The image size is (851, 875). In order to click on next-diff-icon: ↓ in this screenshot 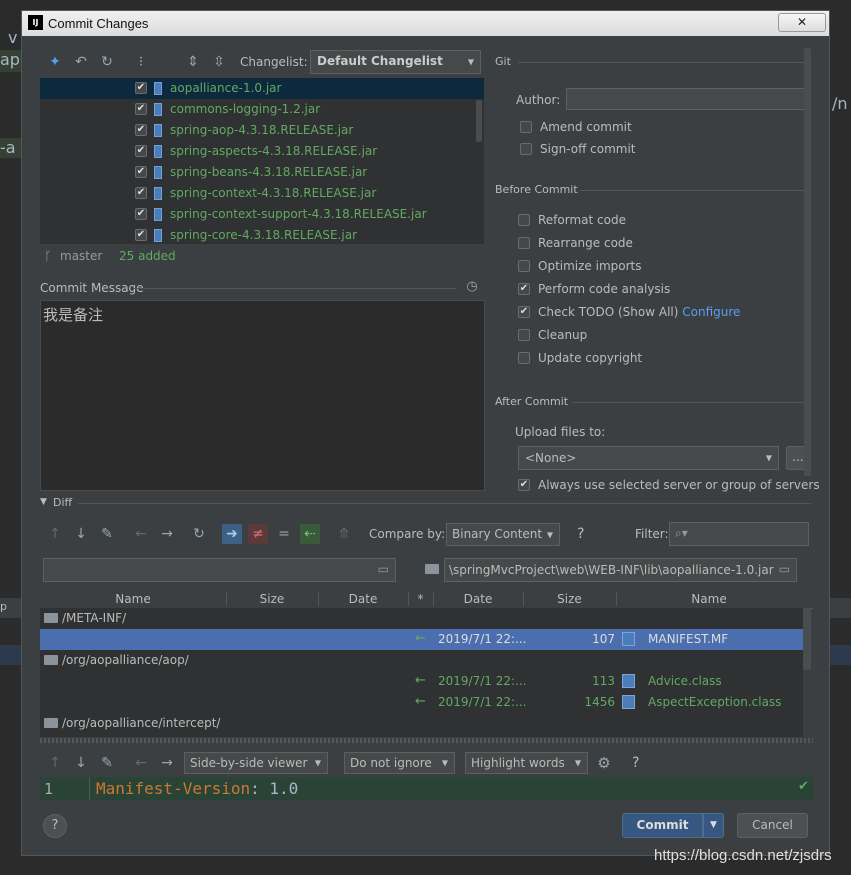, I will do `click(81, 534)`.